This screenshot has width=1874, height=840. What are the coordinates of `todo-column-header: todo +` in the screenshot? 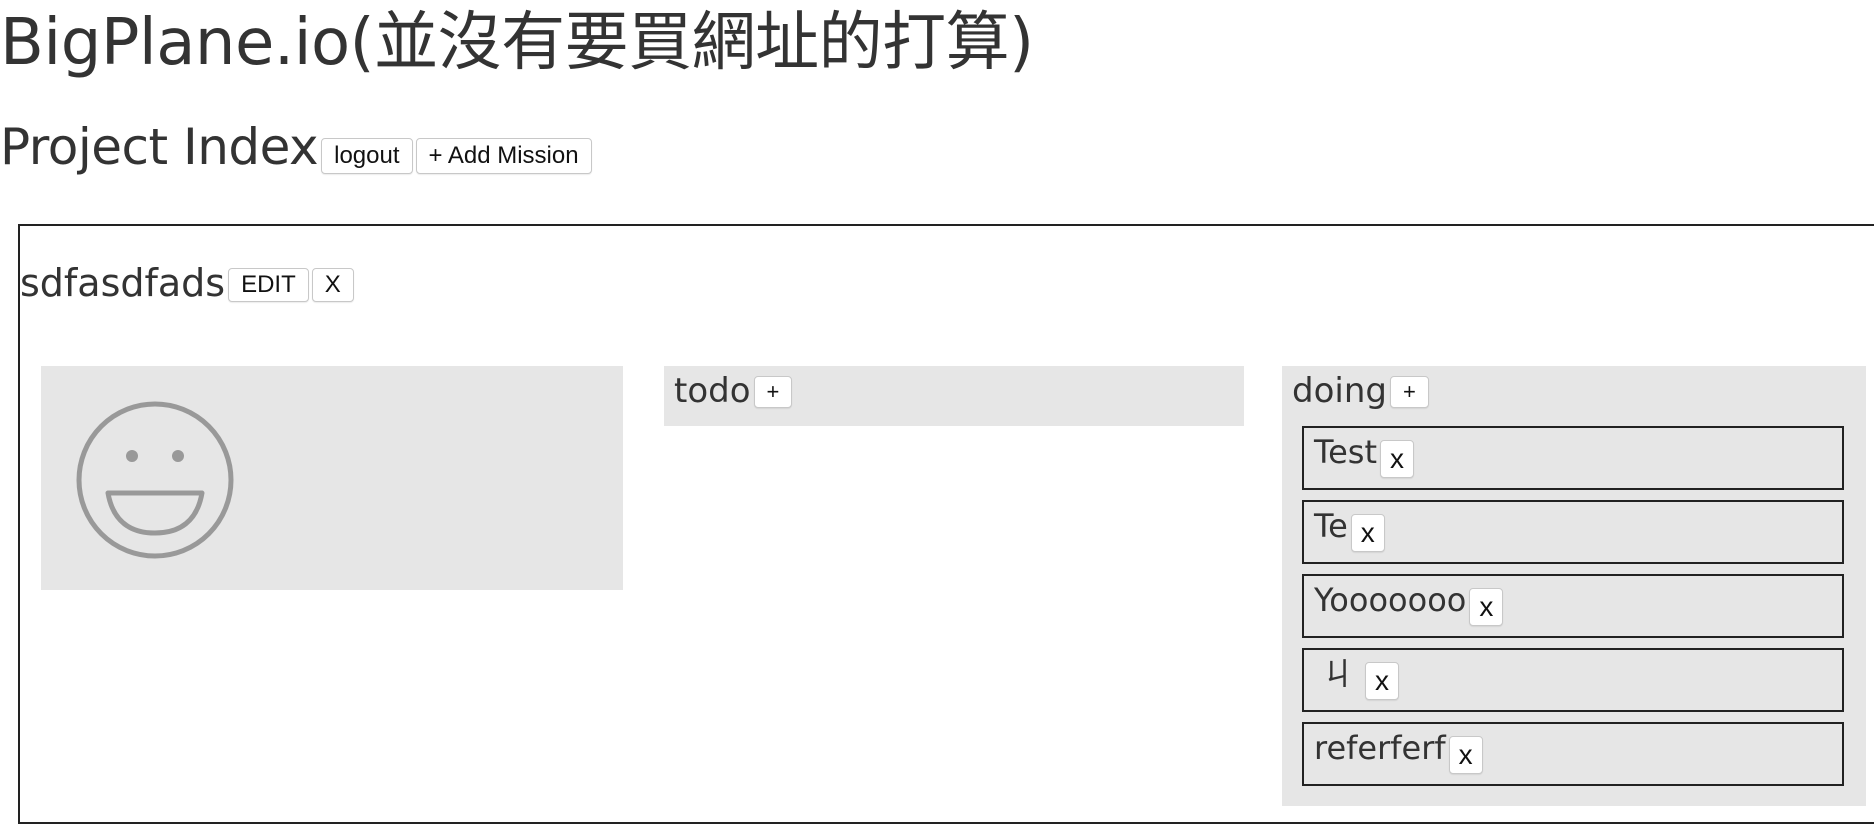 It's located at (733, 391).